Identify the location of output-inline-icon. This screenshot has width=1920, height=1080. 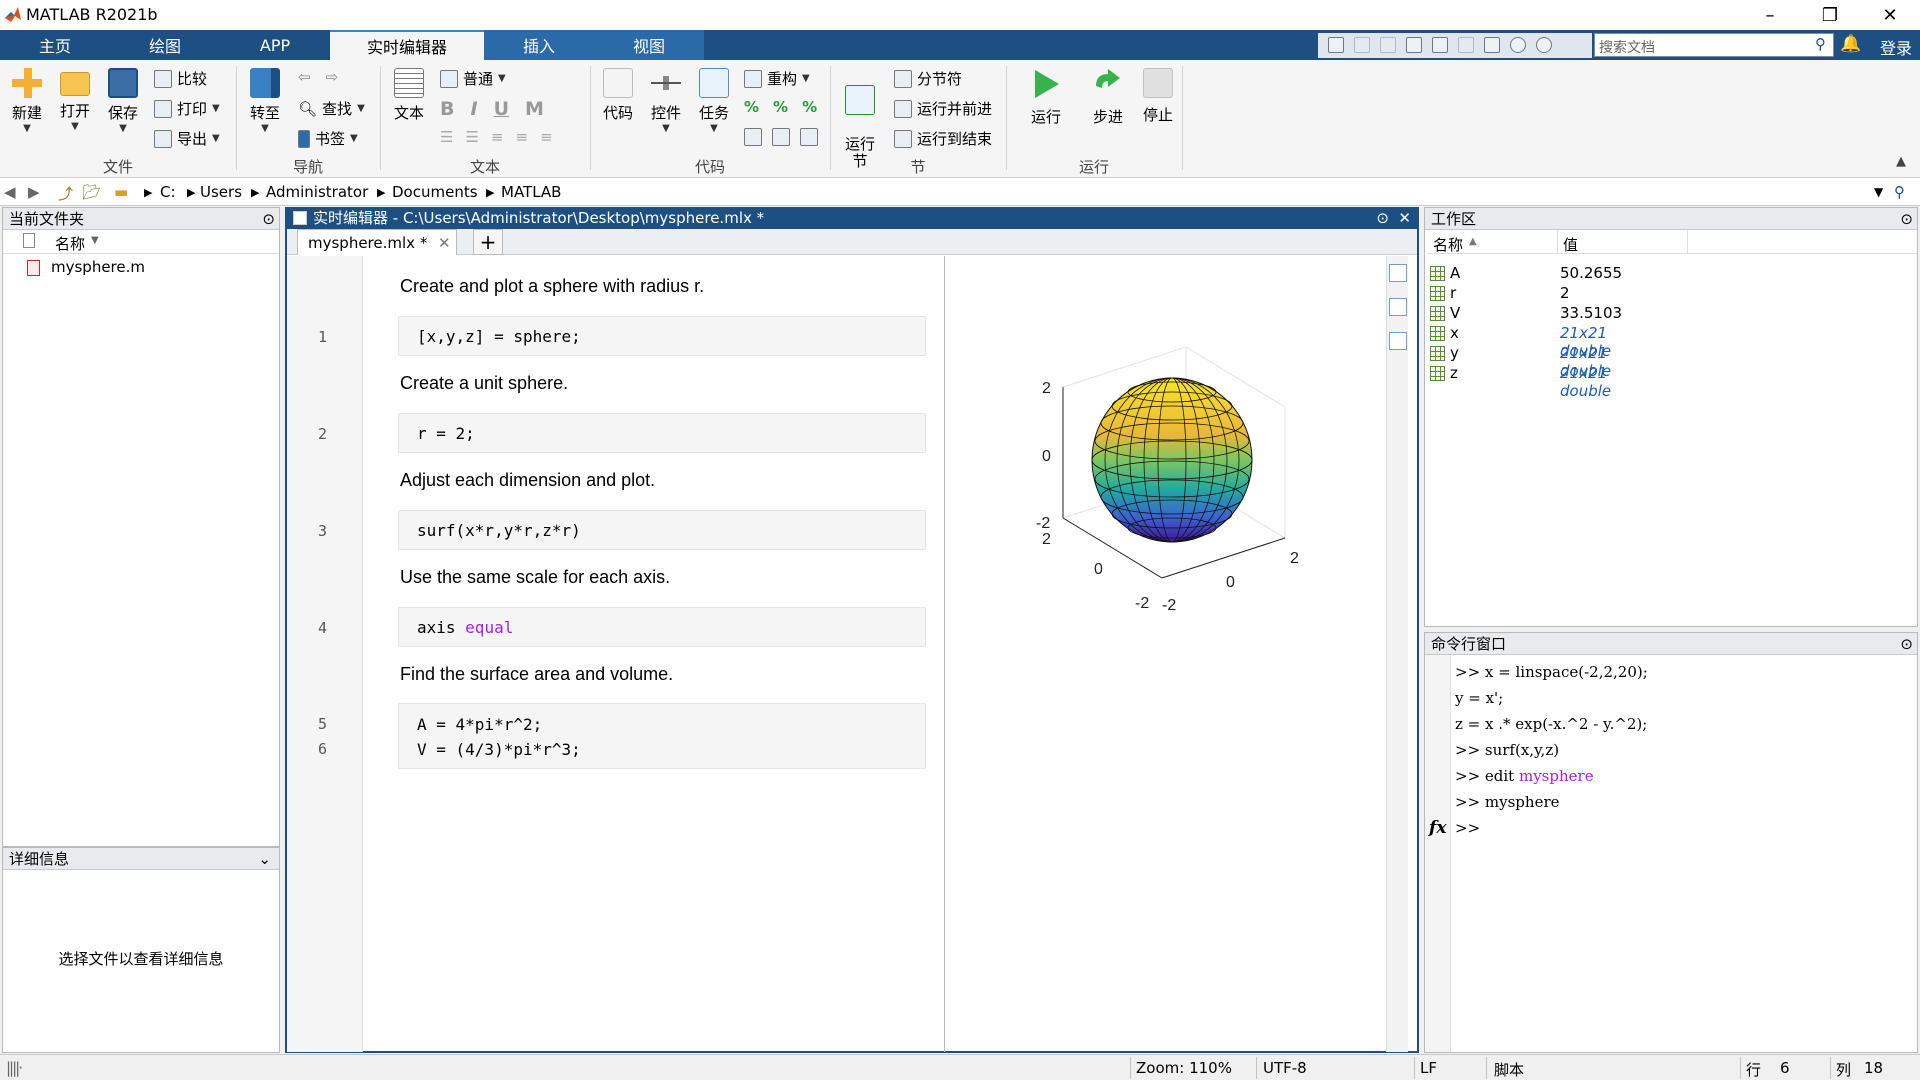
(1398, 307).